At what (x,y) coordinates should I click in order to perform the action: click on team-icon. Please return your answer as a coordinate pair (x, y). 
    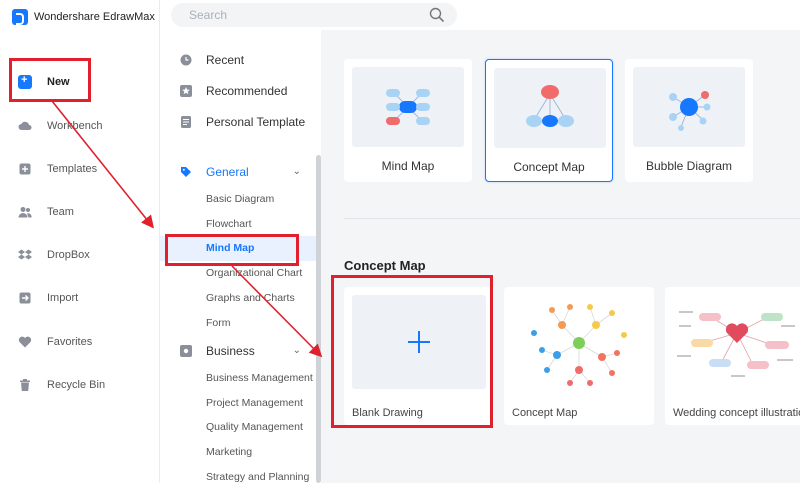
    Looking at the image, I should click on (25, 212).